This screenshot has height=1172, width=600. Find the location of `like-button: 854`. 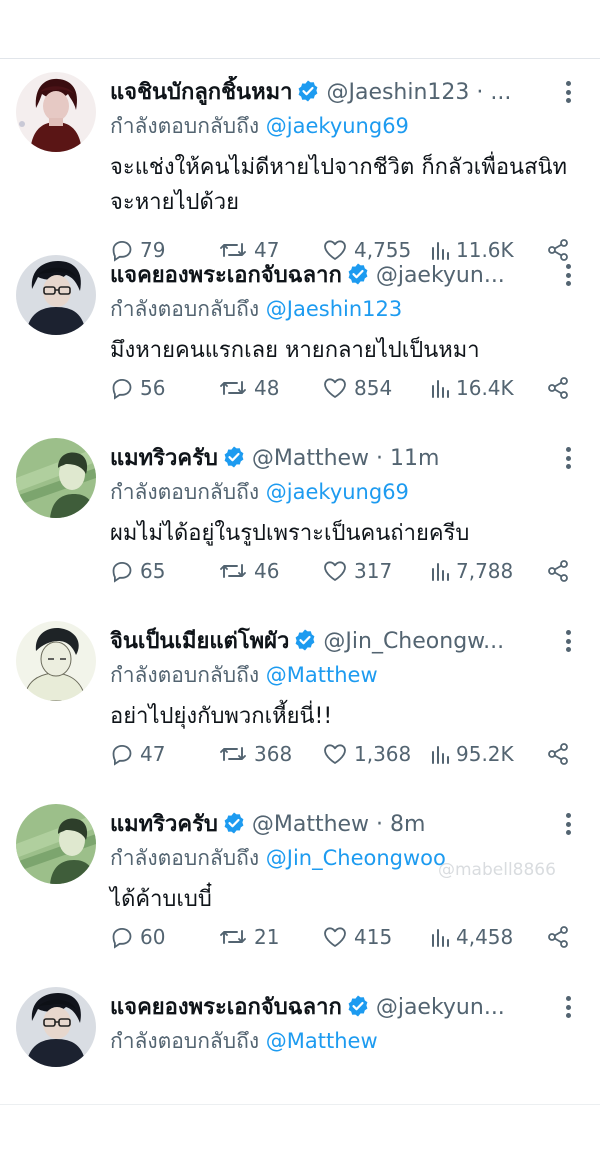

like-button: 854 is located at coordinates (376, 388).